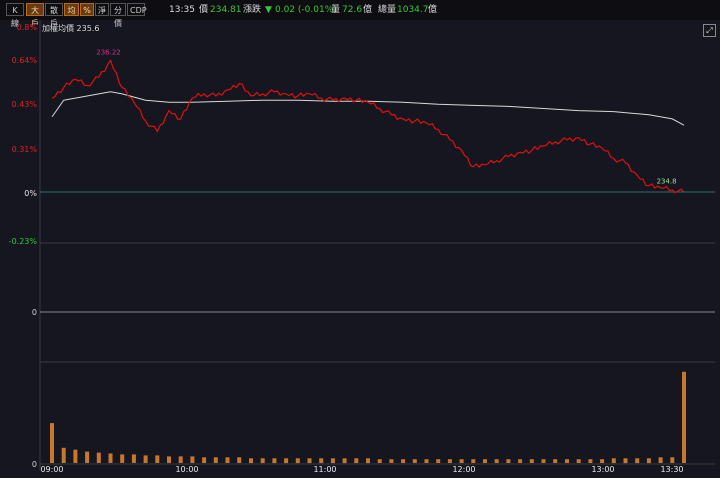 This screenshot has width=720, height=478. I want to click on x-tick-label: 13:30, so click(671, 469).